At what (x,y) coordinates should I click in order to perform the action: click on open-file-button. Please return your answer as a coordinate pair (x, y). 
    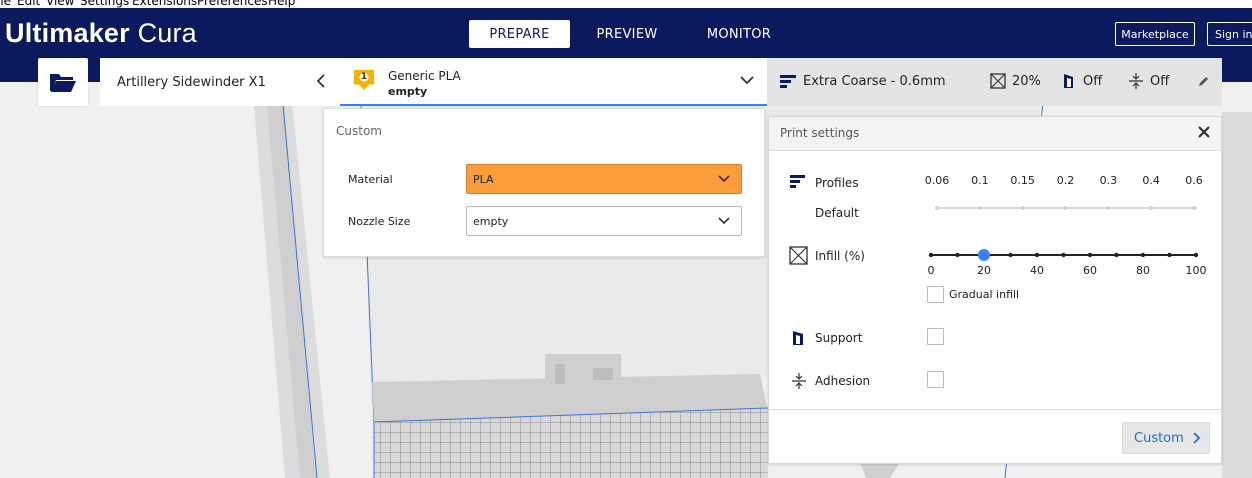
    Looking at the image, I should click on (63, 82).